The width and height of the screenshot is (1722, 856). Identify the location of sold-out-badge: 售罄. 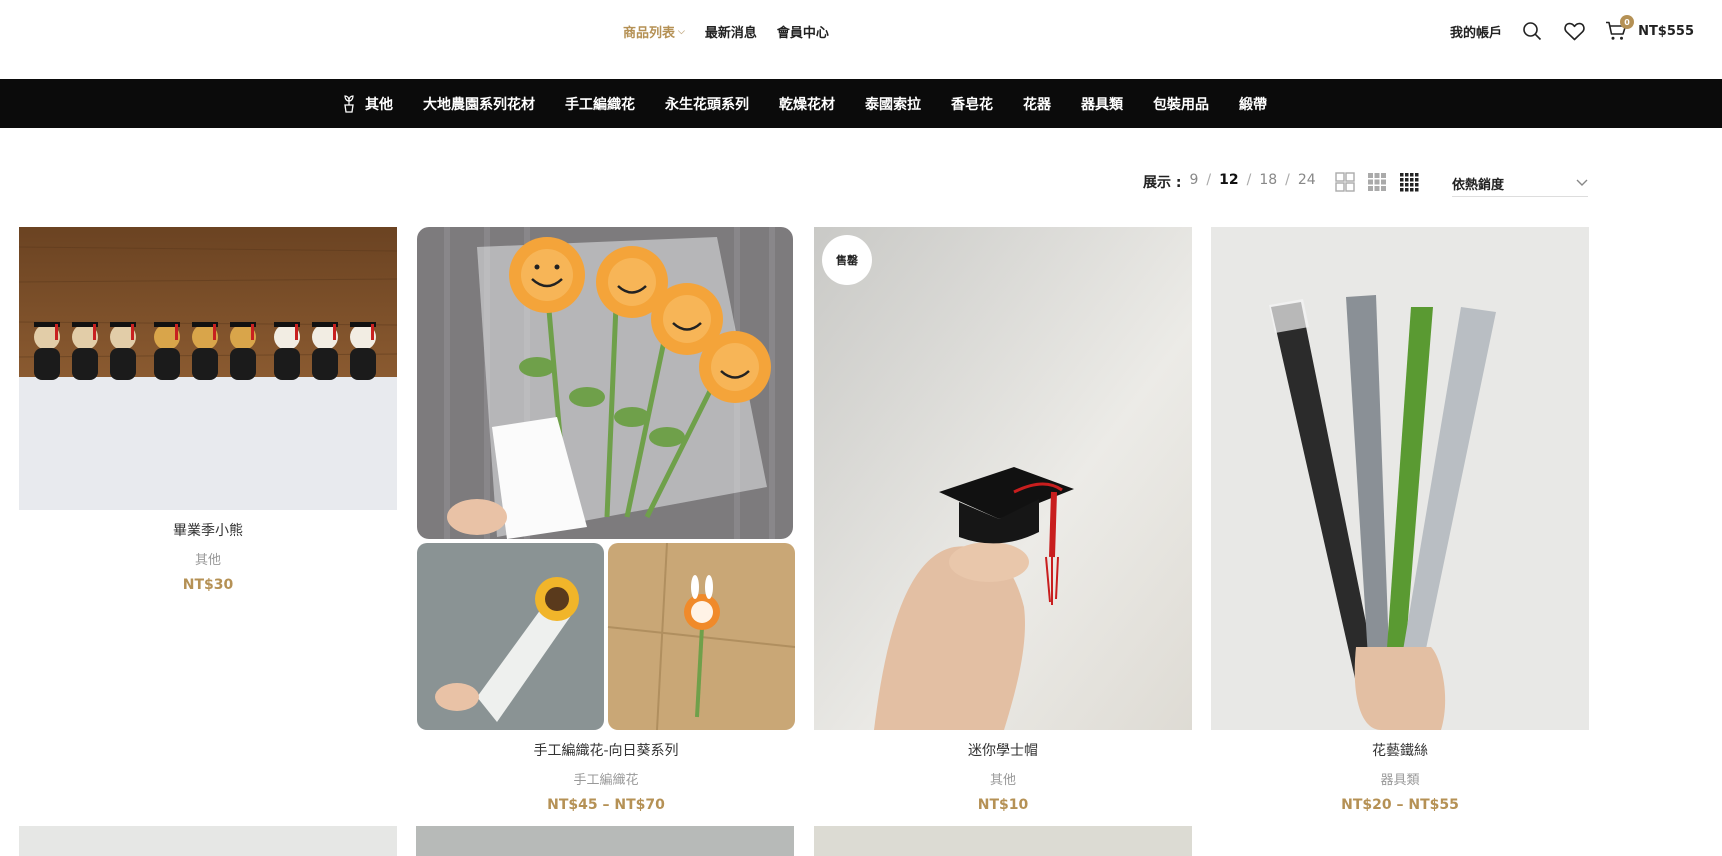
(847, 260).